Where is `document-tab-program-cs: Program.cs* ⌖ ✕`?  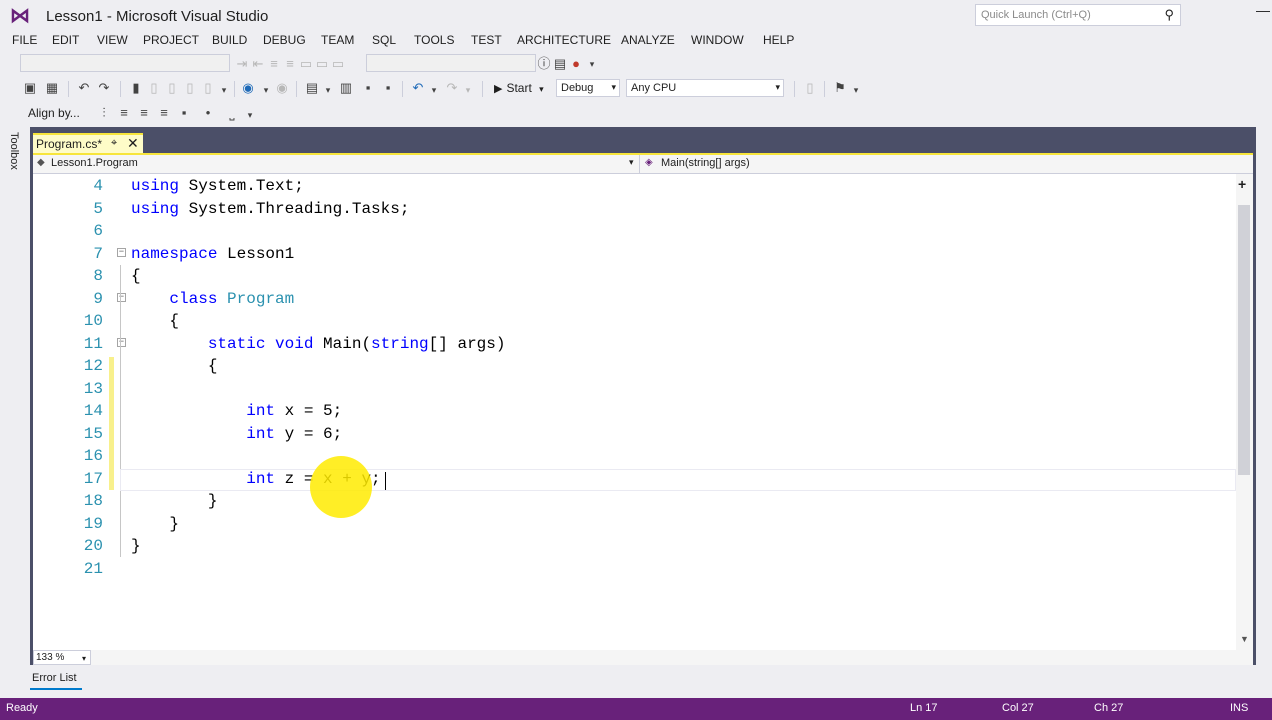 document-tab-program-cs: Program.cs* ⌖ ✕ is located at coordinates (88, 143).